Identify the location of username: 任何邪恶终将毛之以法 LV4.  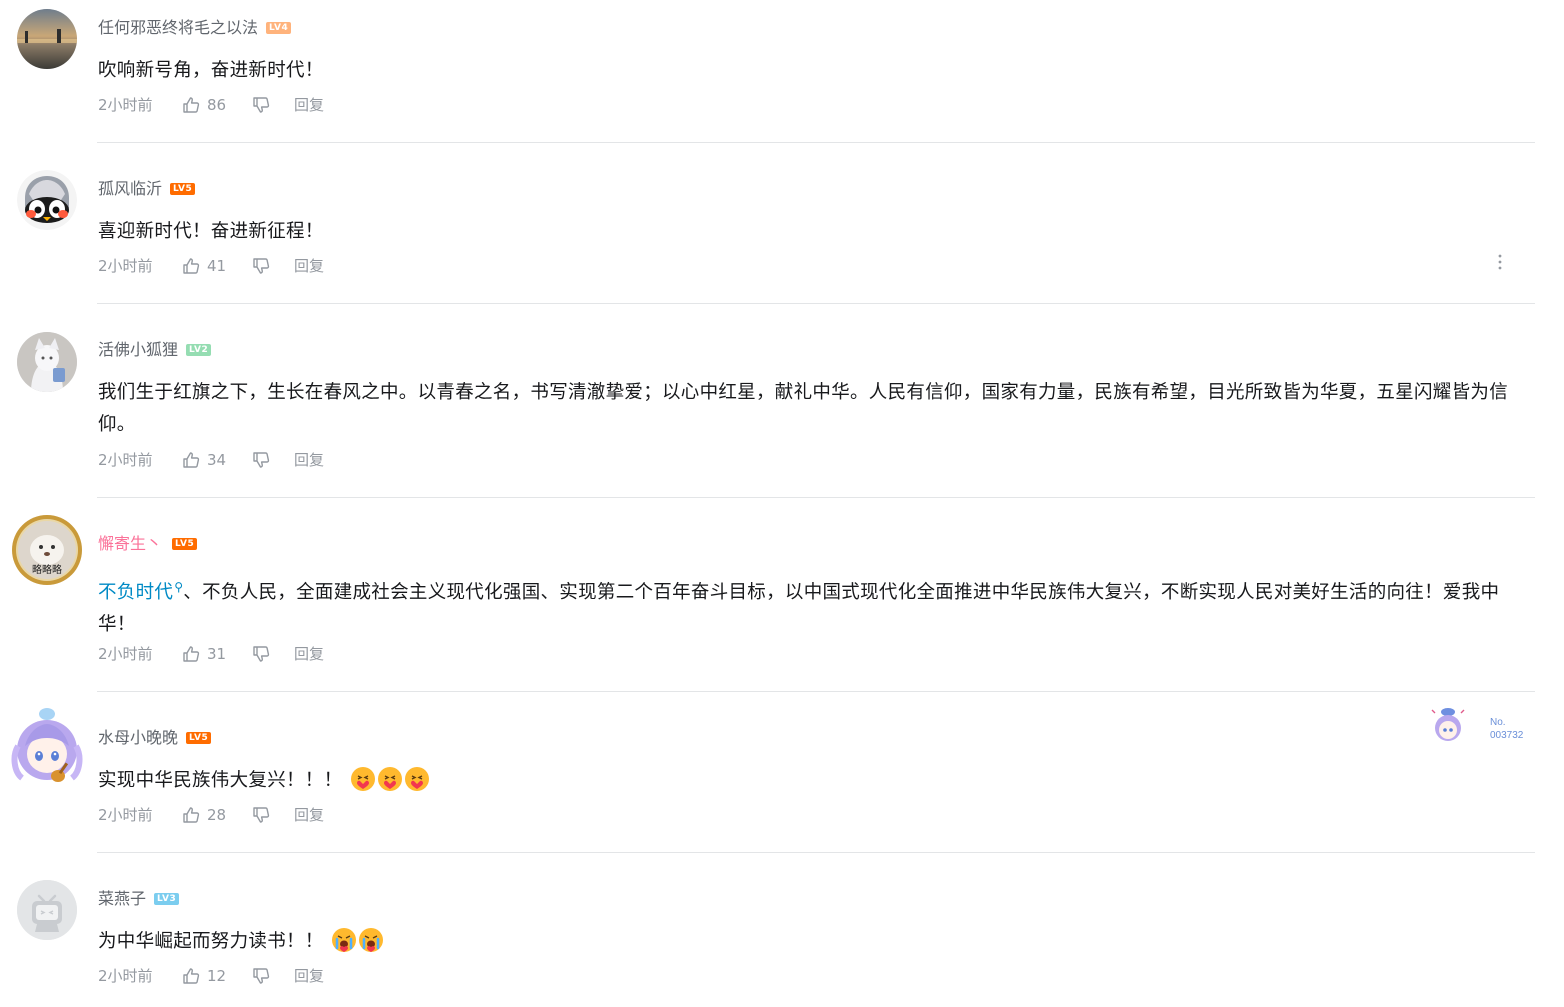
(195, 28).